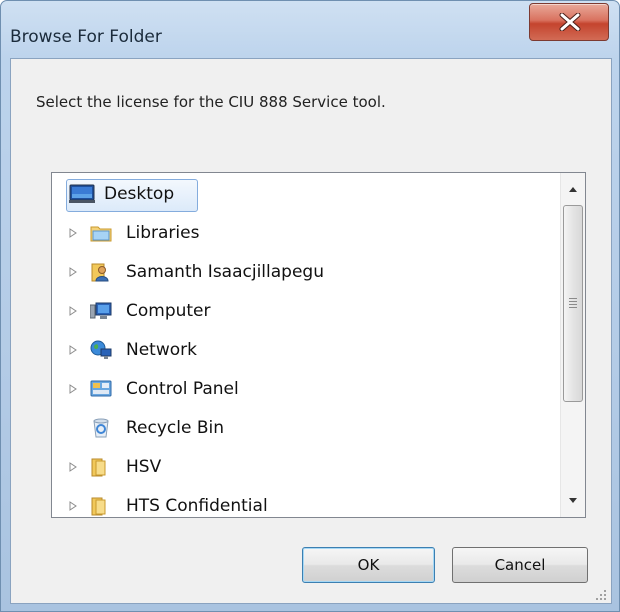 The image size is (620, 612). What do you see at coordinates (306, 195) in the screenshot?
I see `tree-item-desktop: Desktop` at bounding box center [306, 195].